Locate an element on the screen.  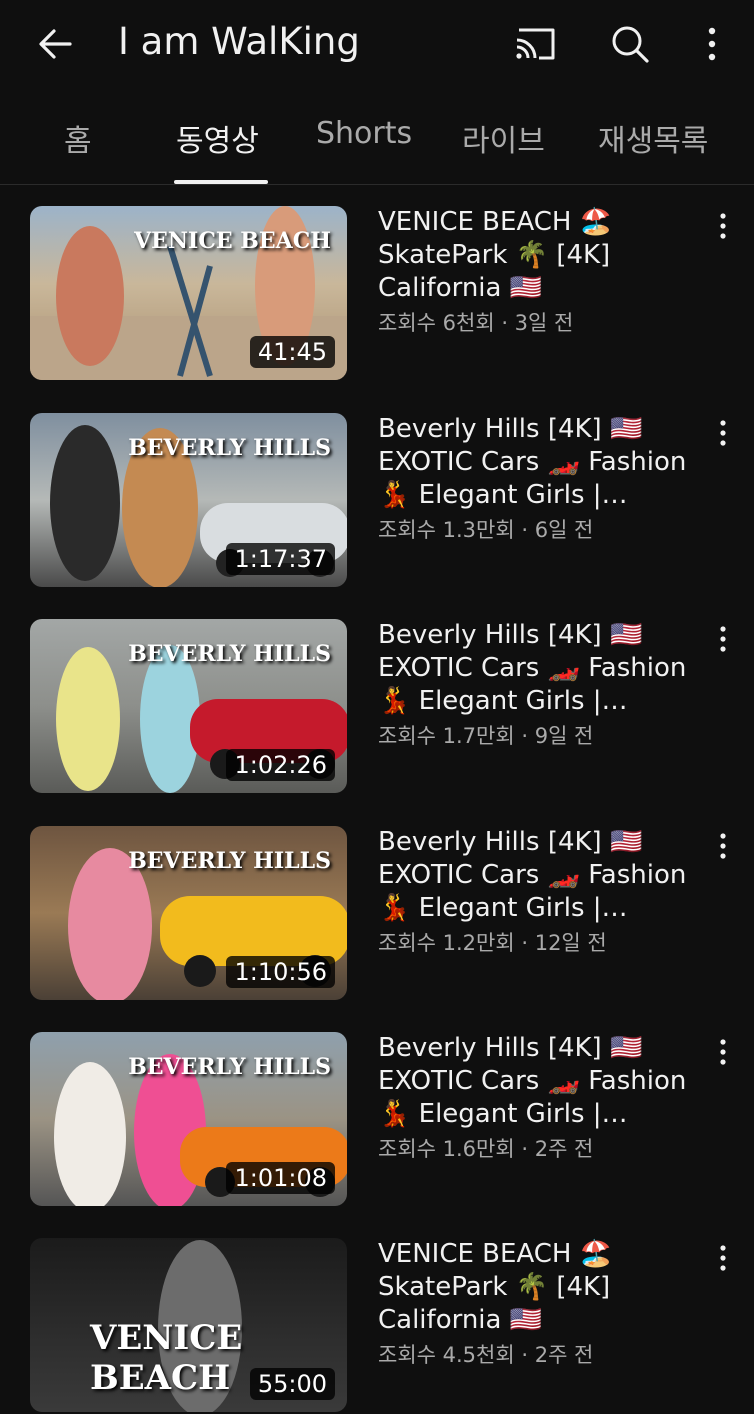
top-app-bar: I am WalKing is located at coordinates (377, 45).